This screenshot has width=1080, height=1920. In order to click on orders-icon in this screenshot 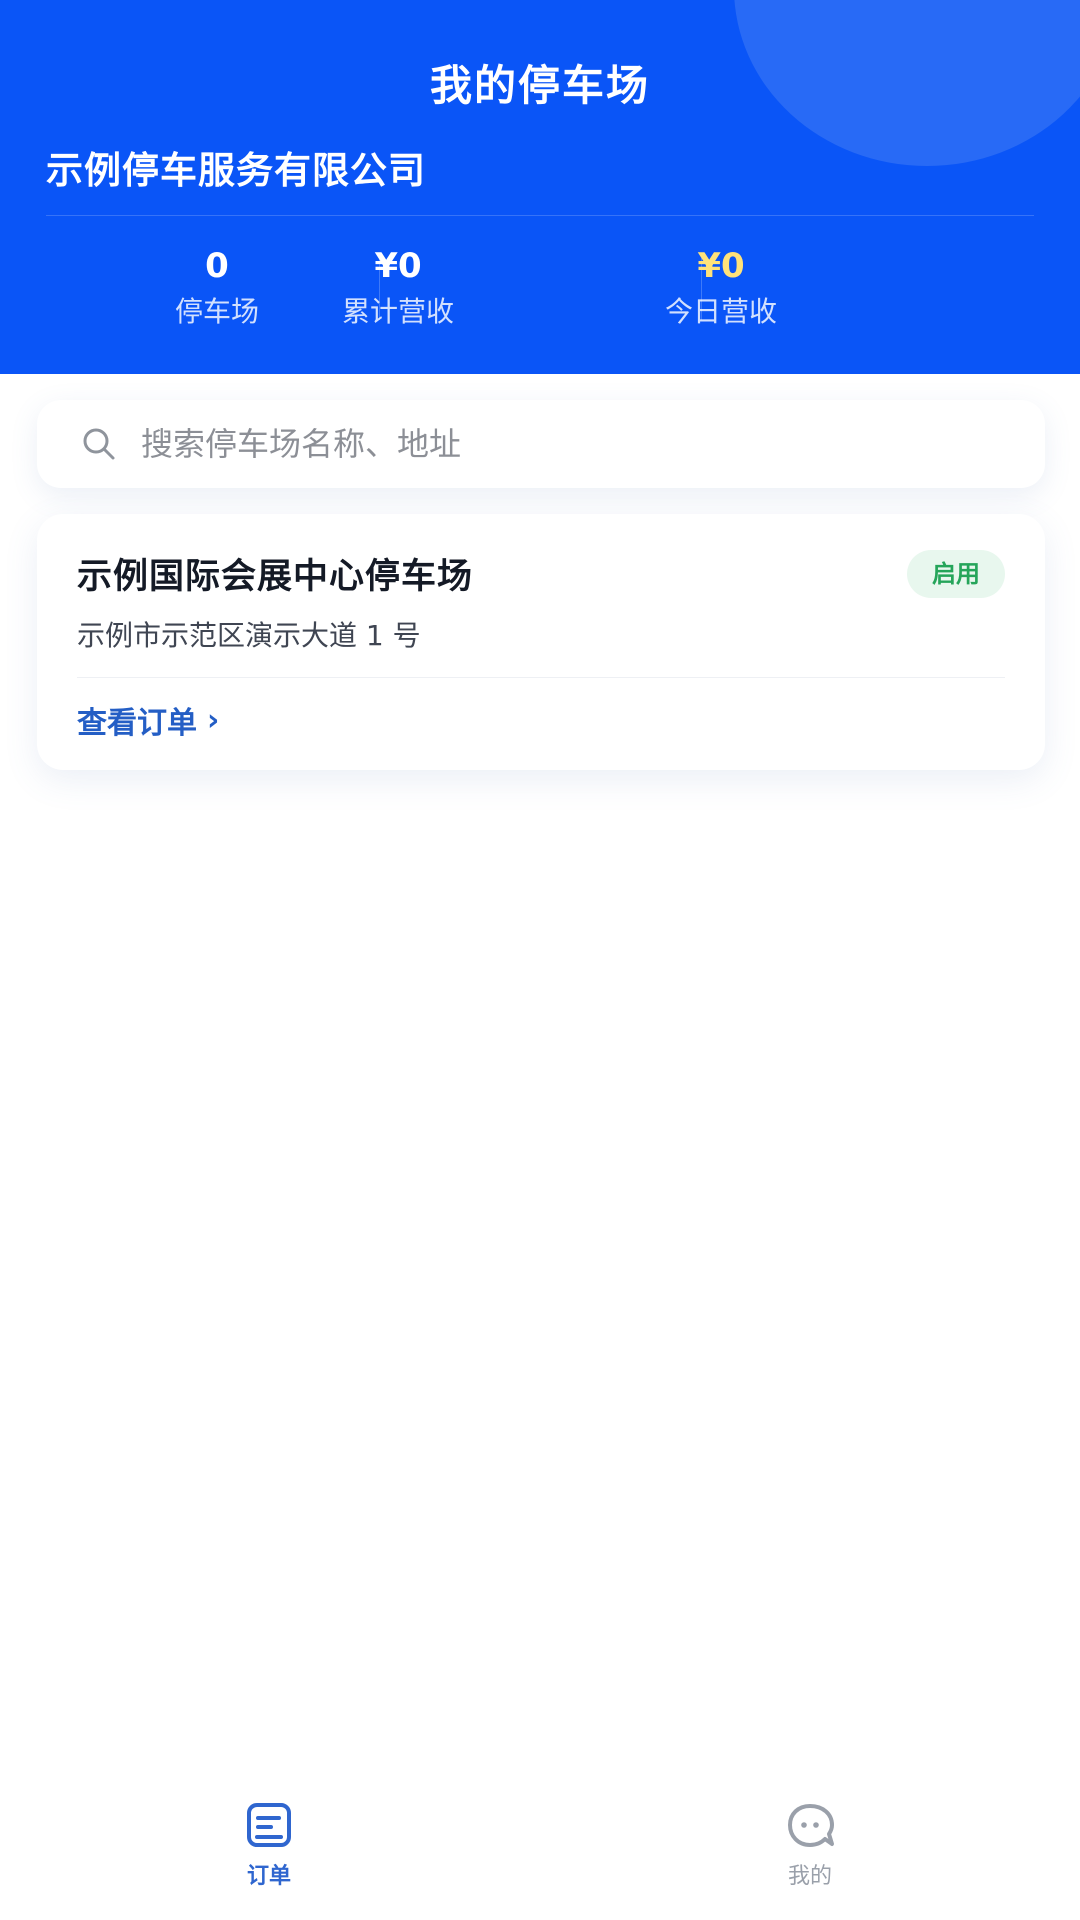, I will do `click(269, 1825)`.